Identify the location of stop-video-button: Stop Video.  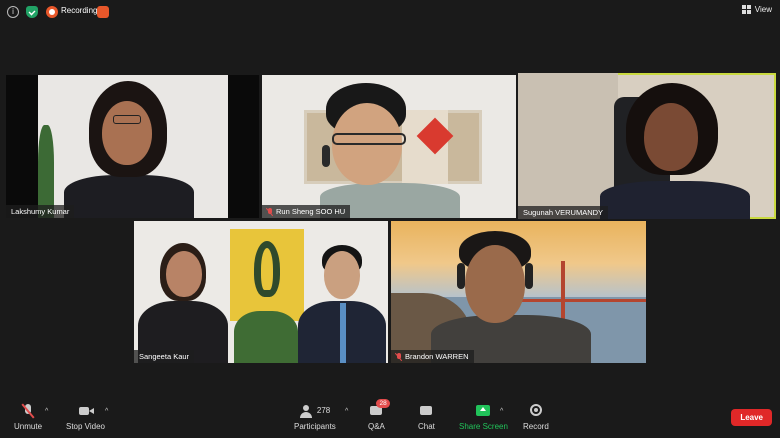
(85, 417).